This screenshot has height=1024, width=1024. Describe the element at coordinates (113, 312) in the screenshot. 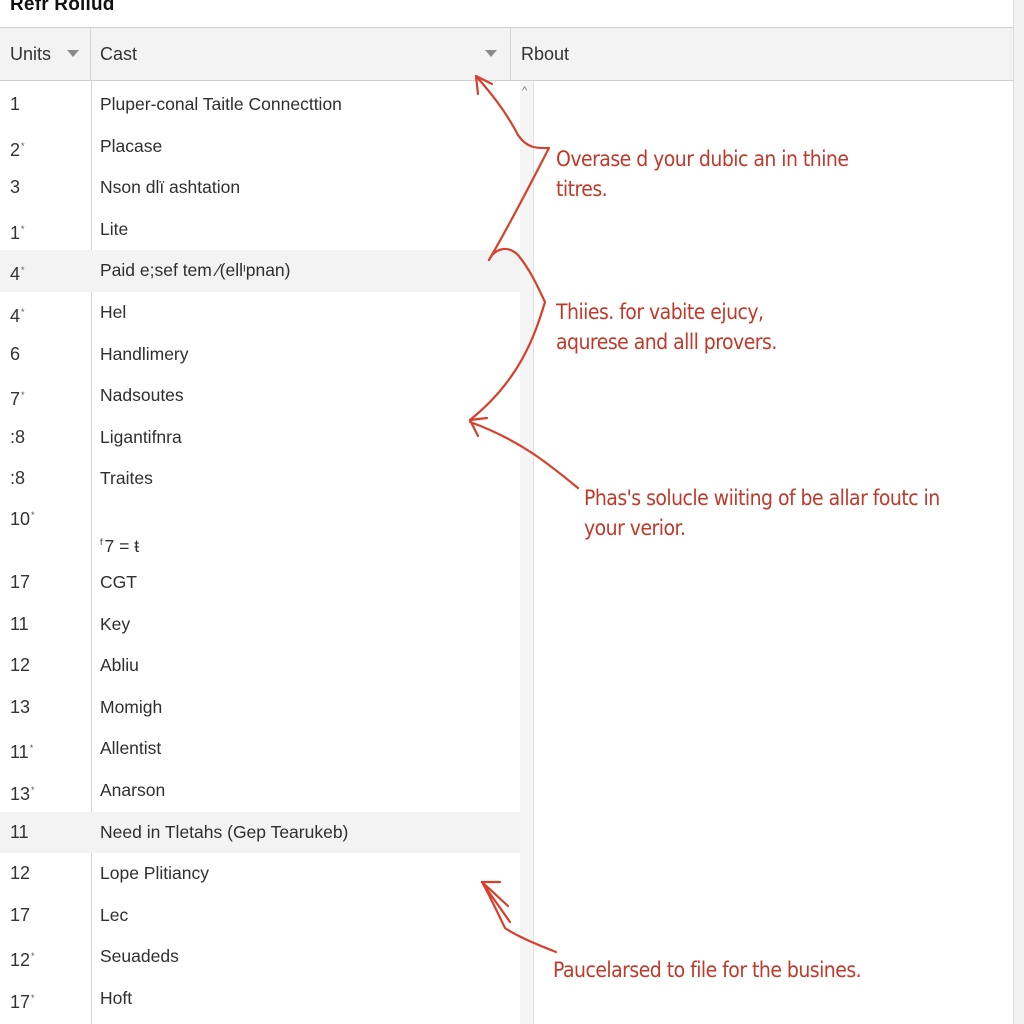

I see `cell-cast: Hel` at that location.